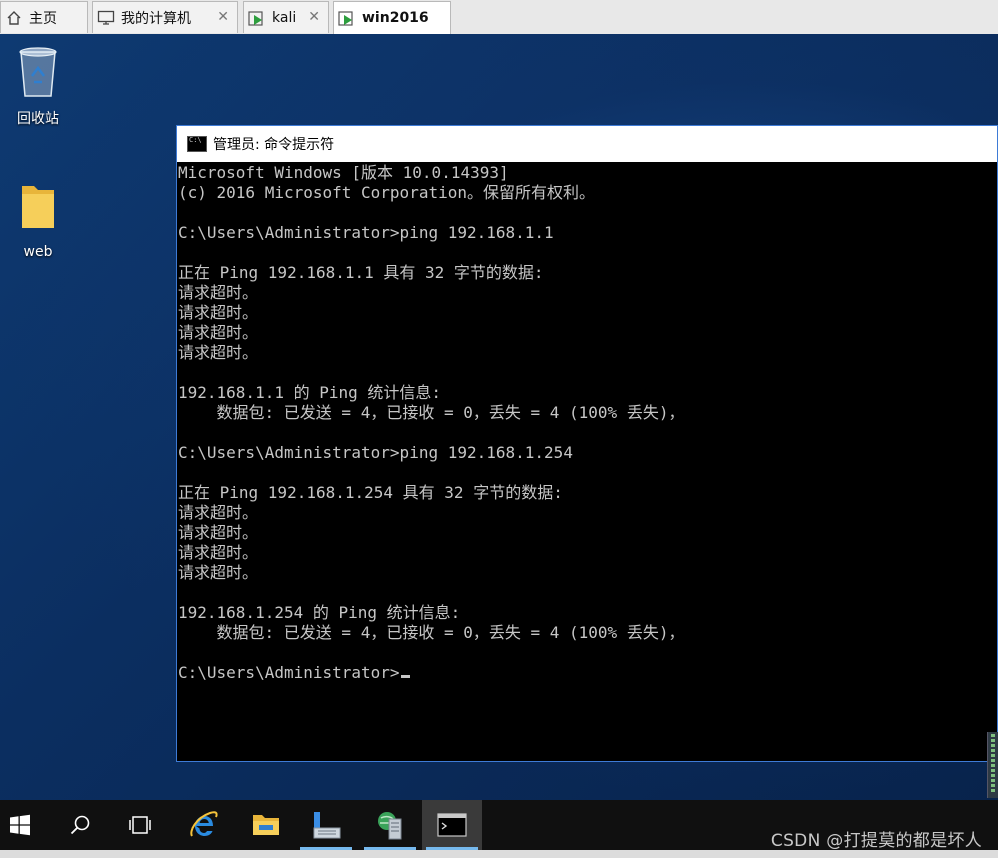 Image resolution: width=998 pixels, height=858 pixels. Describe the element at coordinates (38, 252) in the screenshot. I see `desktop-icon-label: web` at that location.